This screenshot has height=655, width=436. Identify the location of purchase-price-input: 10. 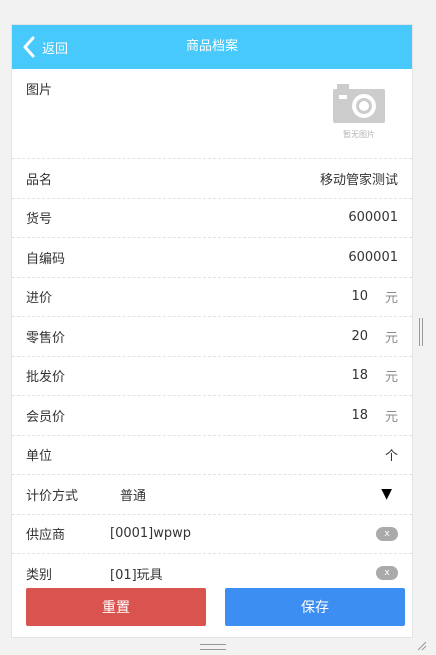
(239, 296).